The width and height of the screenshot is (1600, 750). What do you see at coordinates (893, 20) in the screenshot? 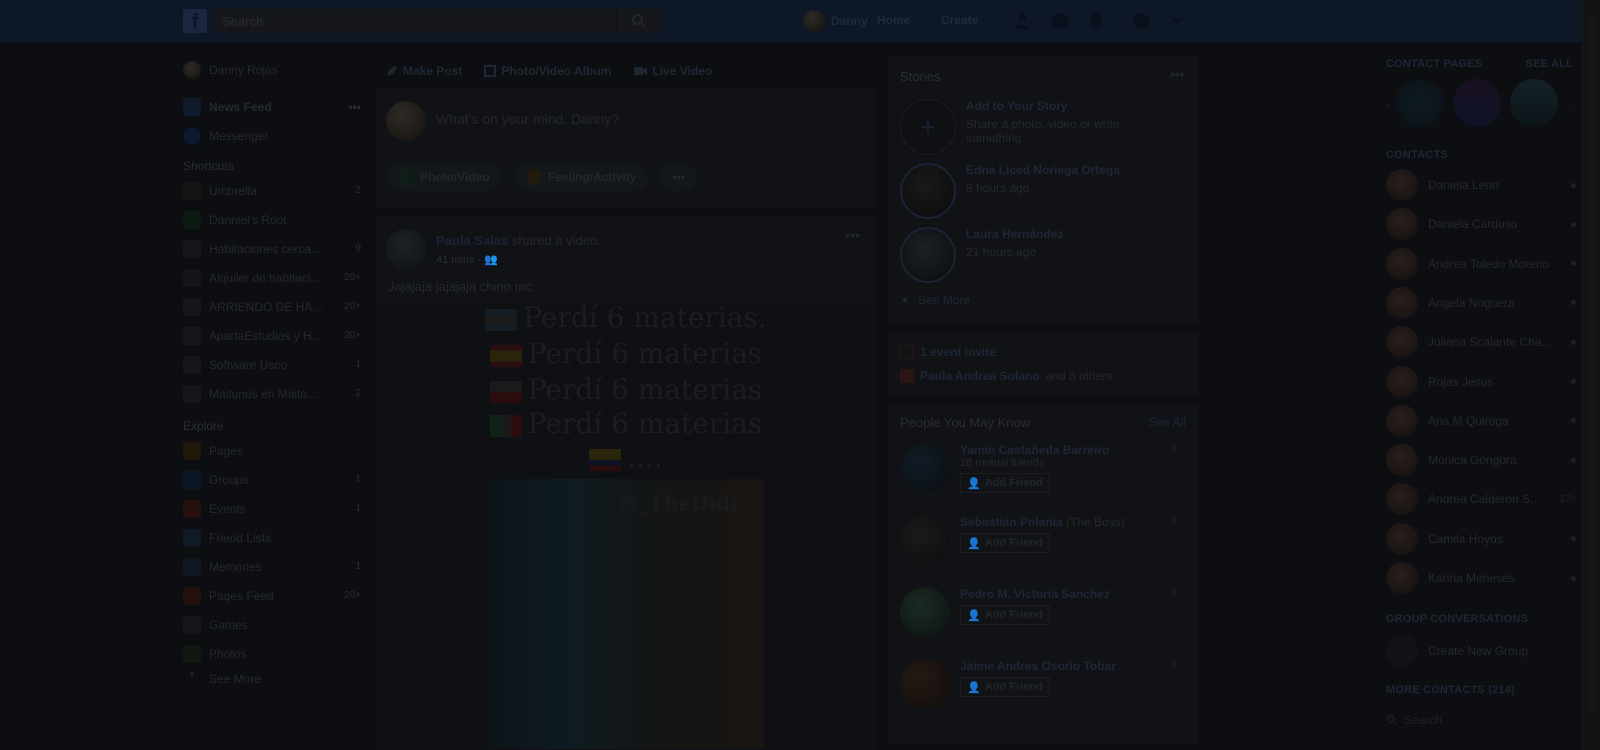
I see `home-link: Home` at bounding box center [893, 20].